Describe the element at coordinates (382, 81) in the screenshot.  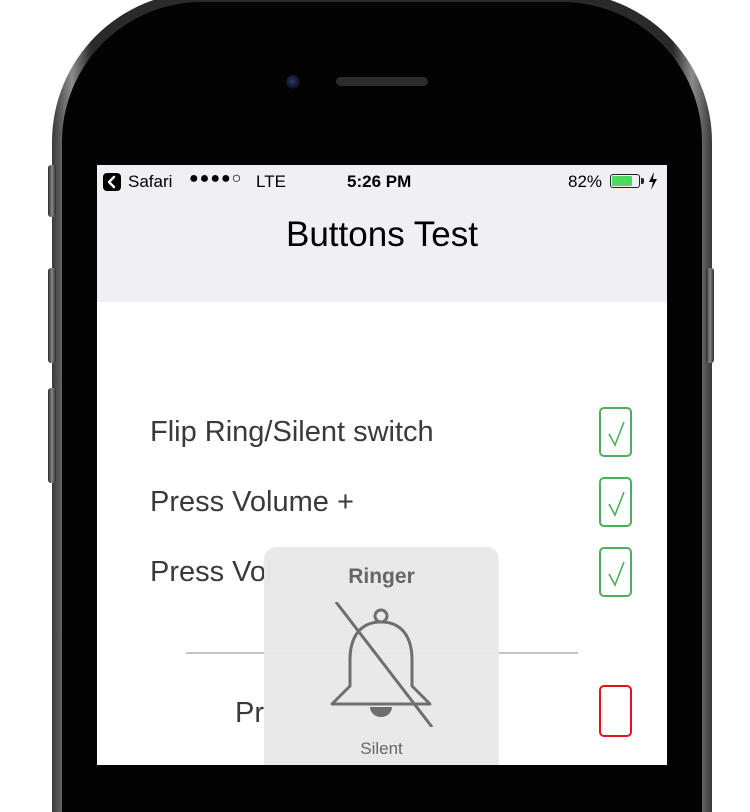
I see `earpiece-speaker` at that location.